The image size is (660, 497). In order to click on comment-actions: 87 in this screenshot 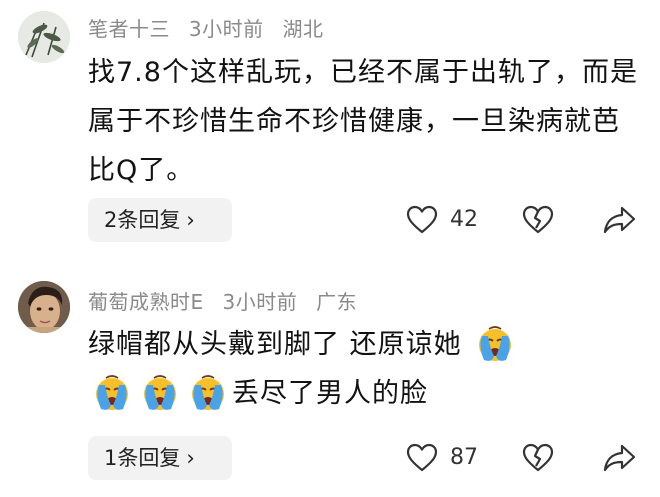, I will do `click(522, 458)`.